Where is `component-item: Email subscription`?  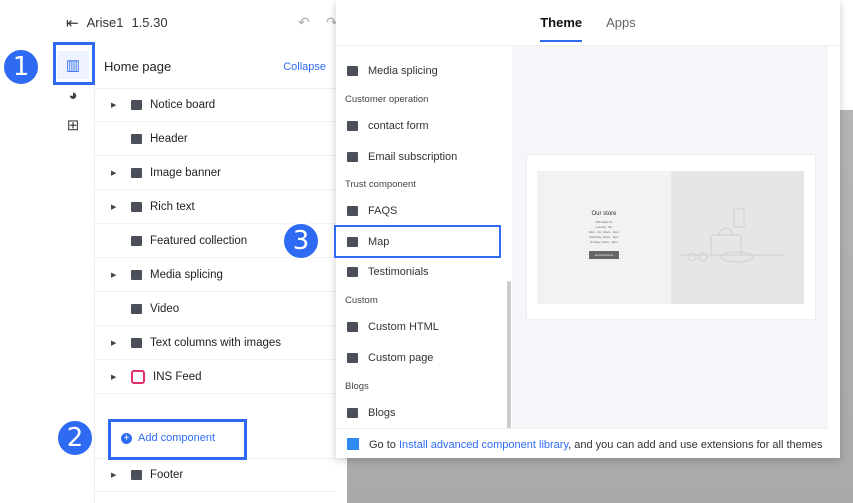
component-item: Email subscription is located at coordinates (420, 157).